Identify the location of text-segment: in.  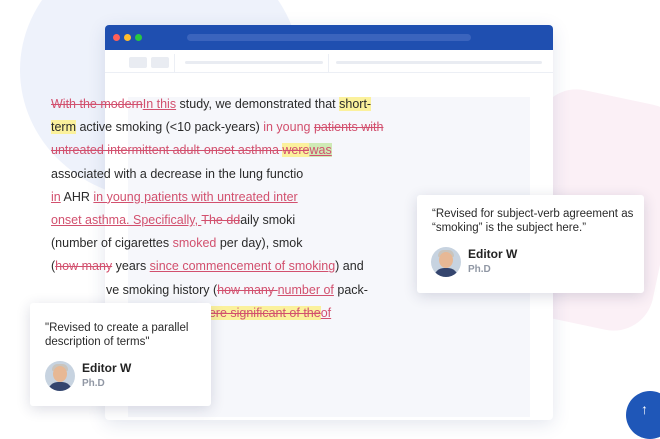
(56, 196).